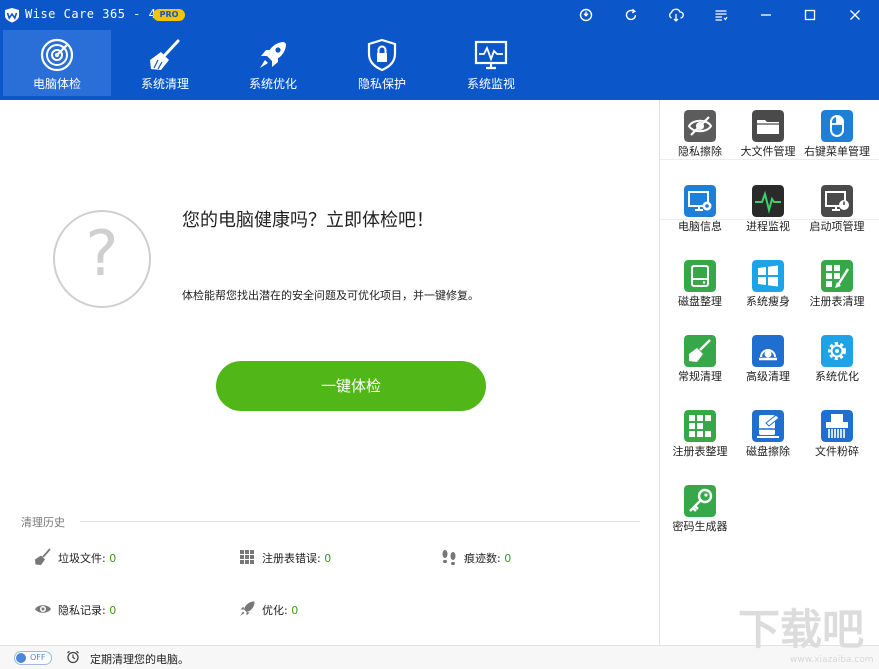 The image size is (879, 669). Describe the element at coordinates (768, 201) in the screenshot. I see `pulse-icon` at that location.